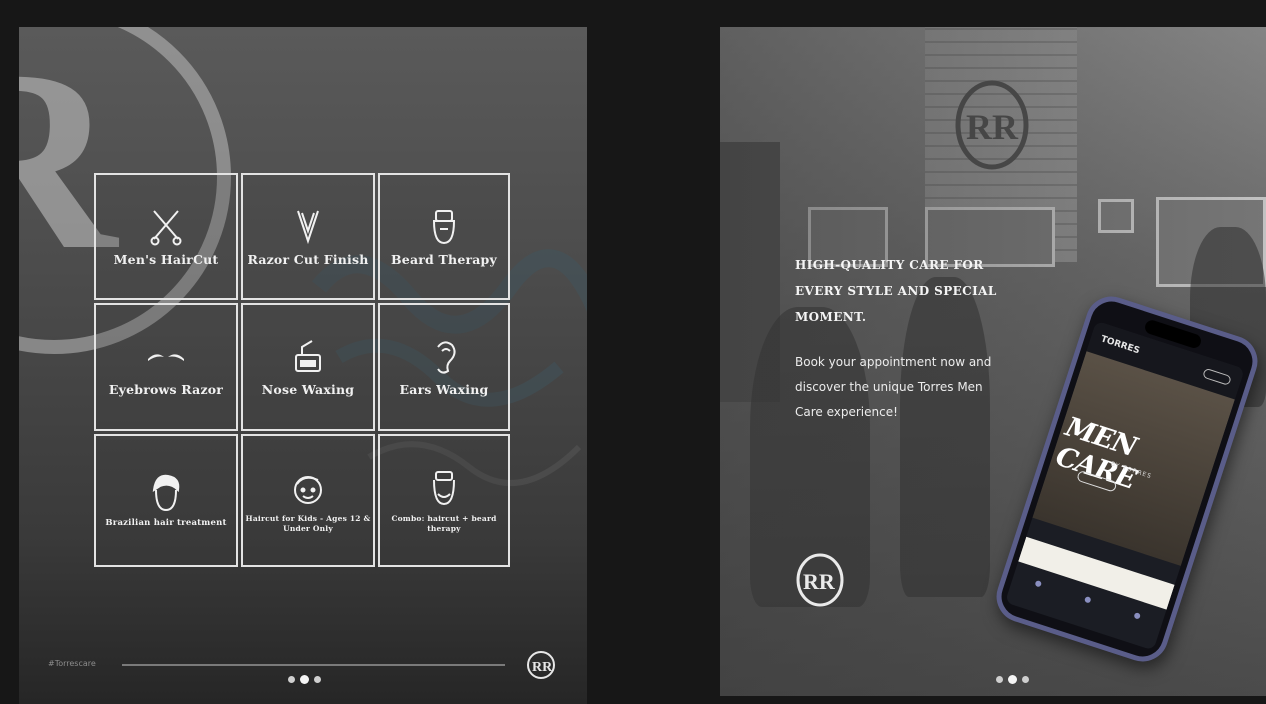 This screenshot has height=704, width=1266. I want to click on service-label: Haircut for Kids - Ages 12 & Under Only, so click(308, 523).